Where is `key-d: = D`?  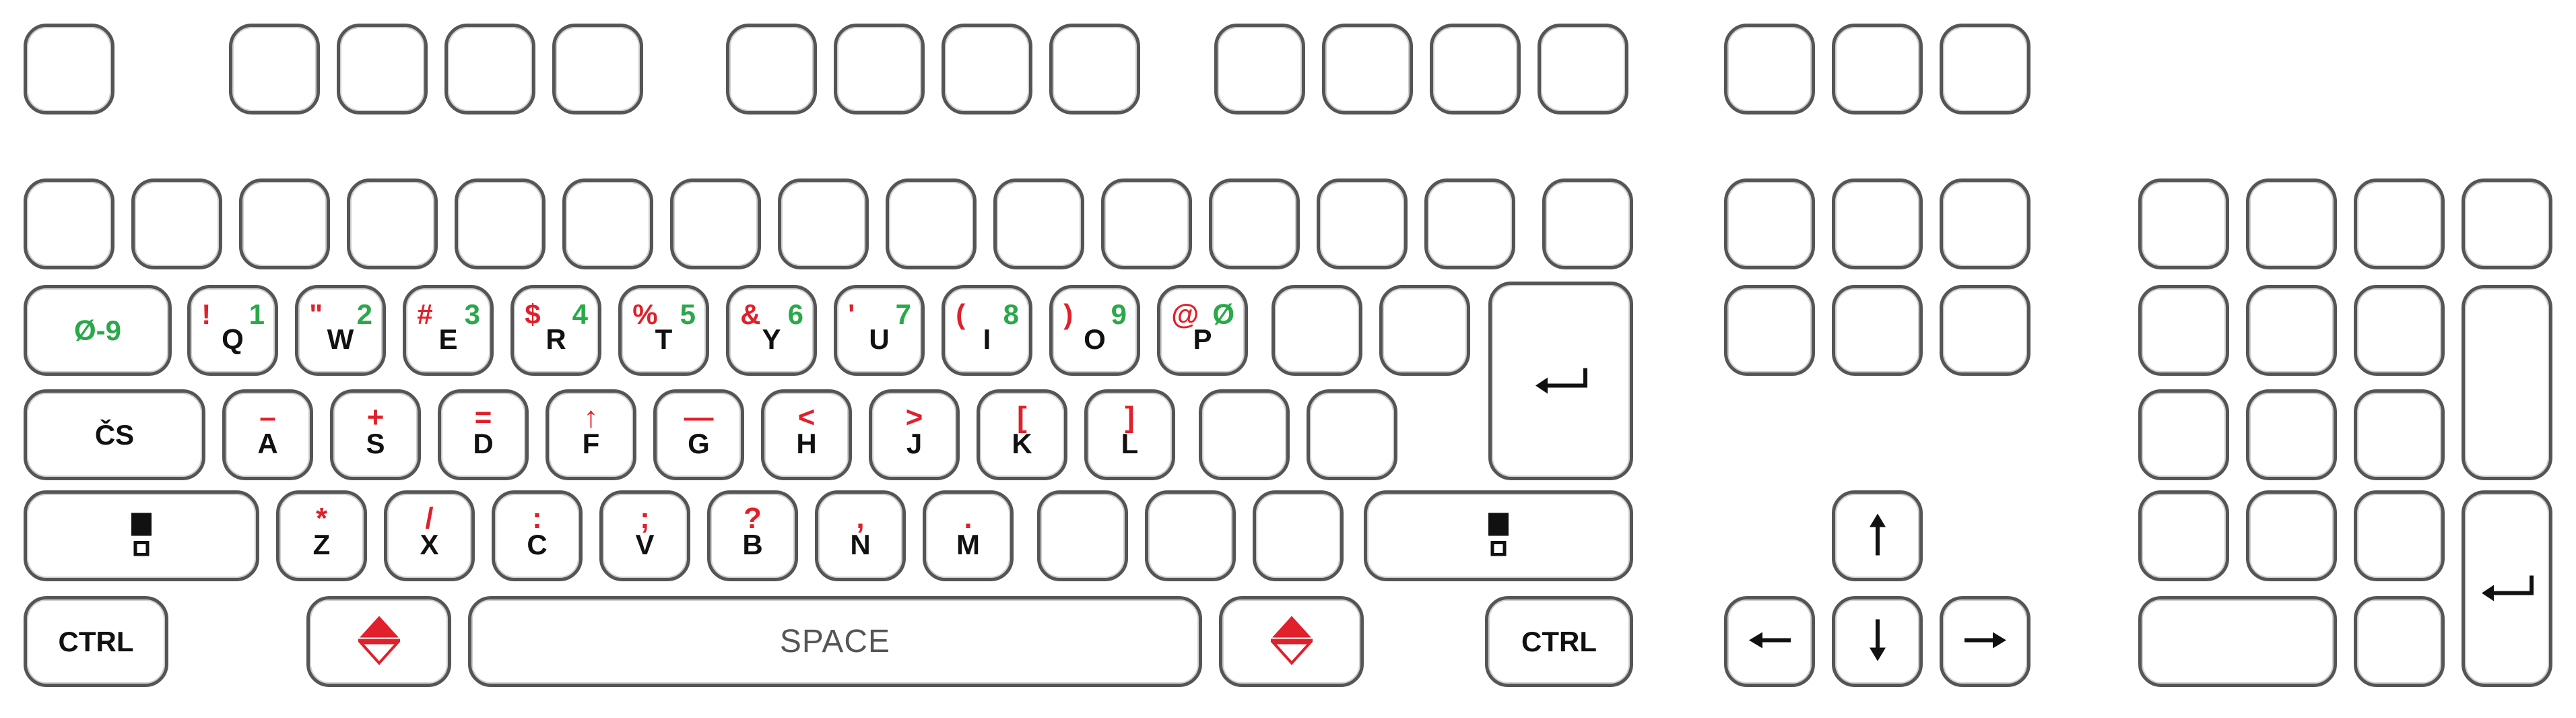 key-d: = D is located at coordinates (483, 434).